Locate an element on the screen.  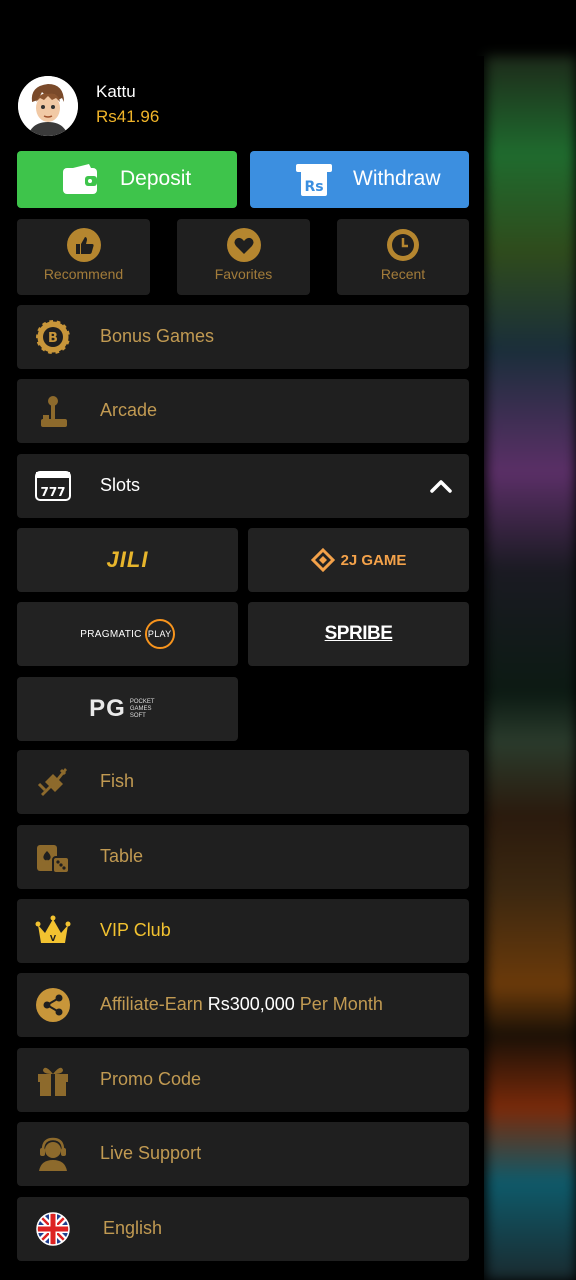
avatar is located at coordinates (48, 106).